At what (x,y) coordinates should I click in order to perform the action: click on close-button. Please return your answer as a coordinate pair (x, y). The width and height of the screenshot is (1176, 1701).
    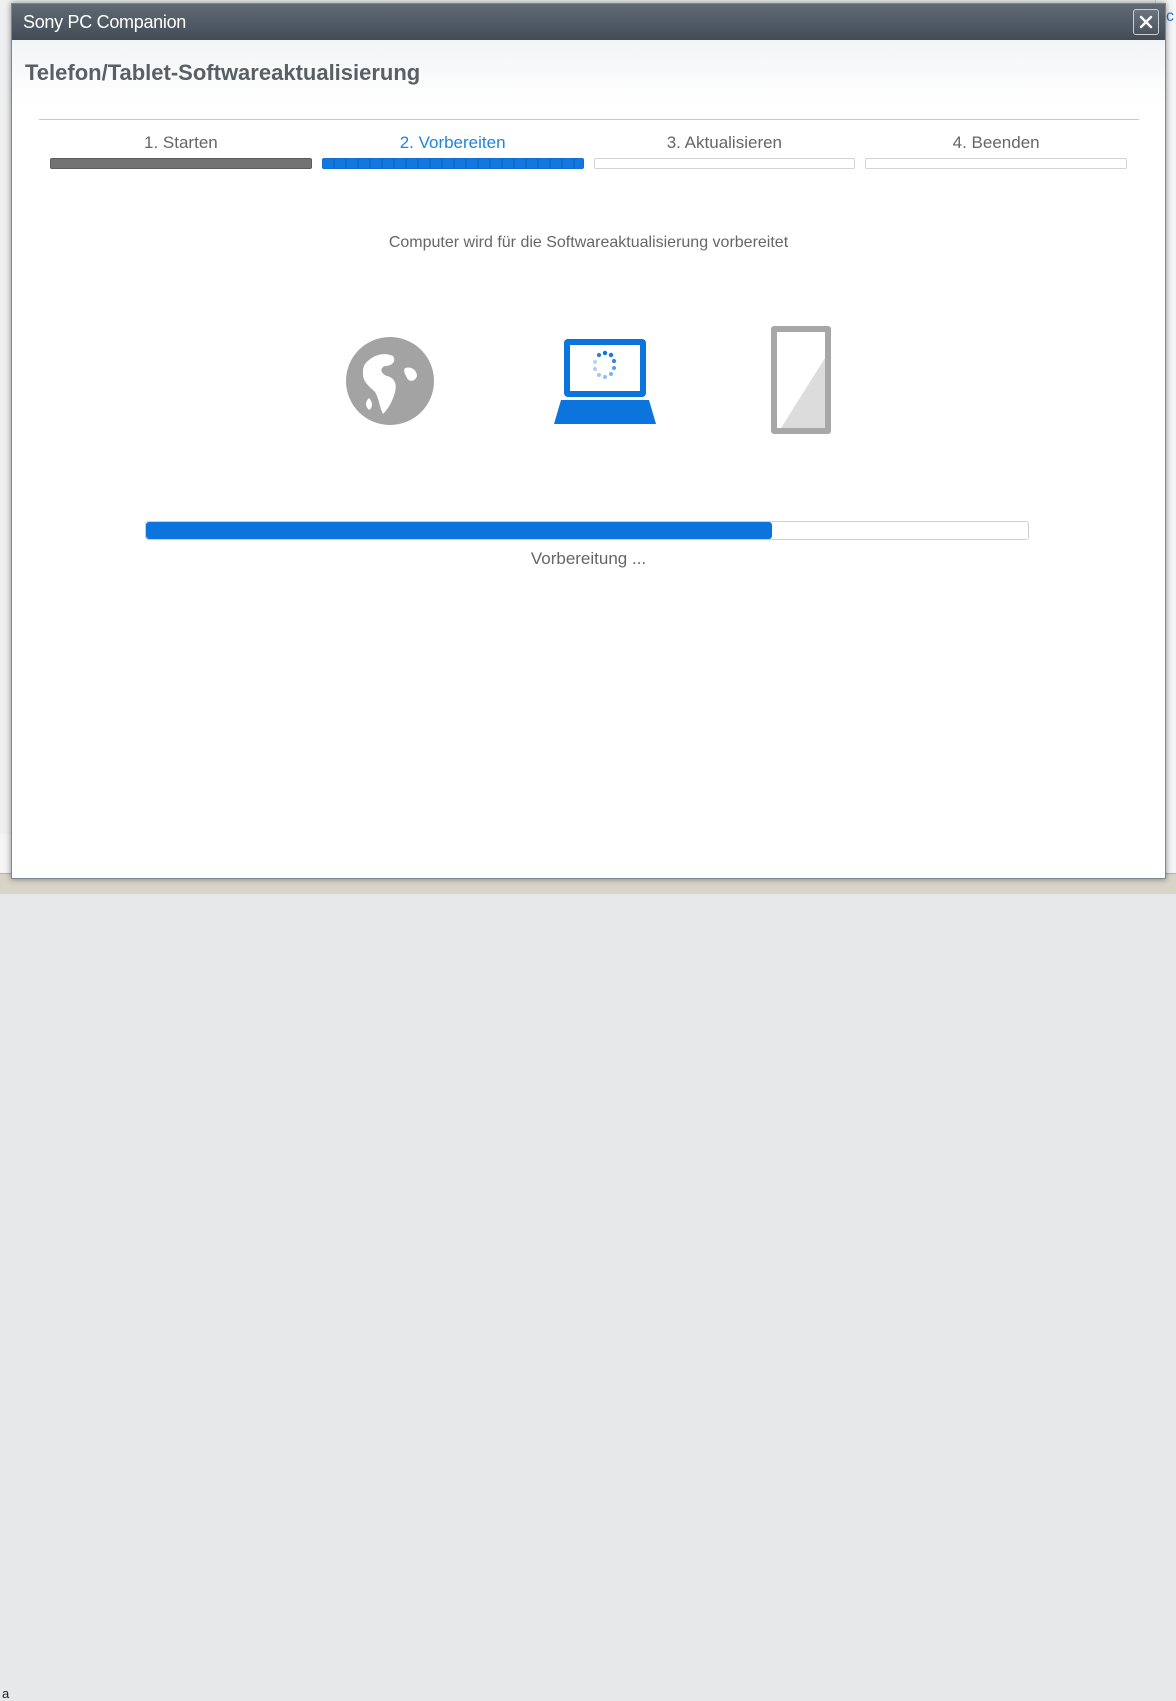
    Looking at the image, I should click on (1146, 22).